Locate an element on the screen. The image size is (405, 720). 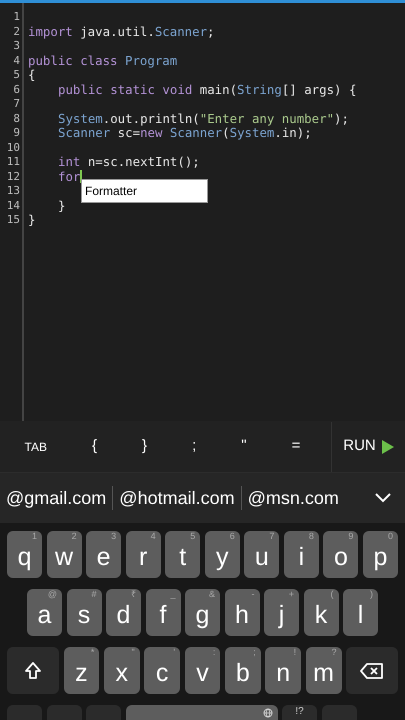
keyboard-key: 6 y is located at coordinates (222, 554).